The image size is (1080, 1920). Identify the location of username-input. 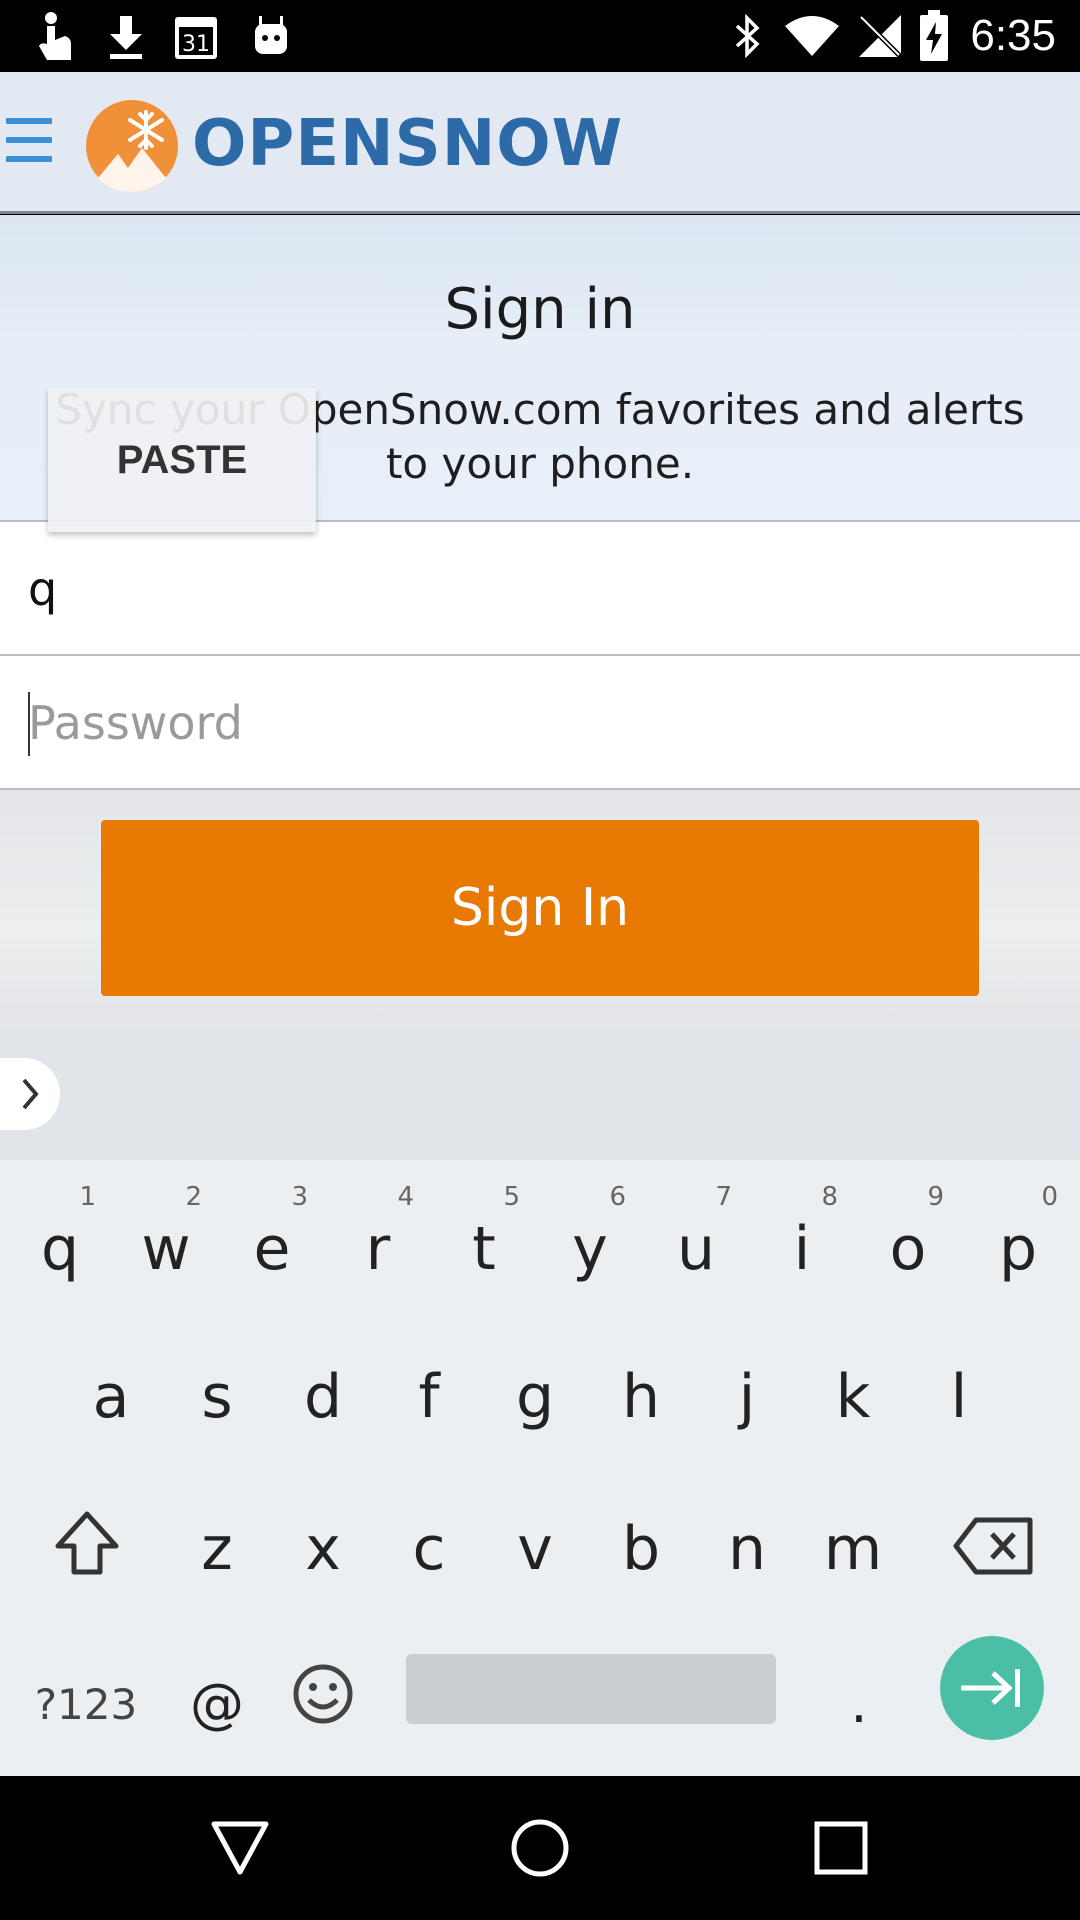
(538, 589).